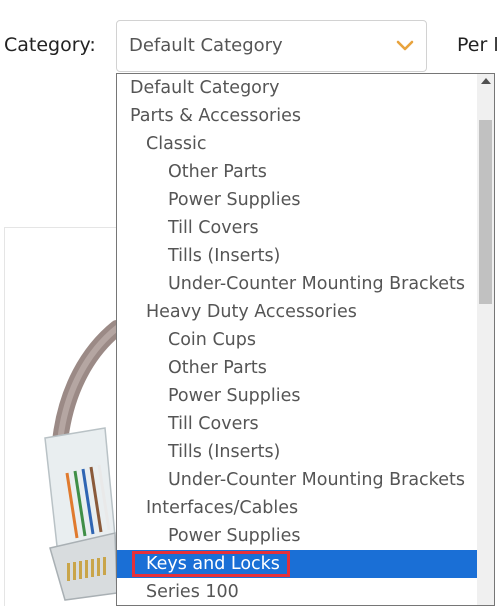  Describe the element at coordinates (206, 45) in the screenshot. I see `category-select-value: Default Category` at that location.